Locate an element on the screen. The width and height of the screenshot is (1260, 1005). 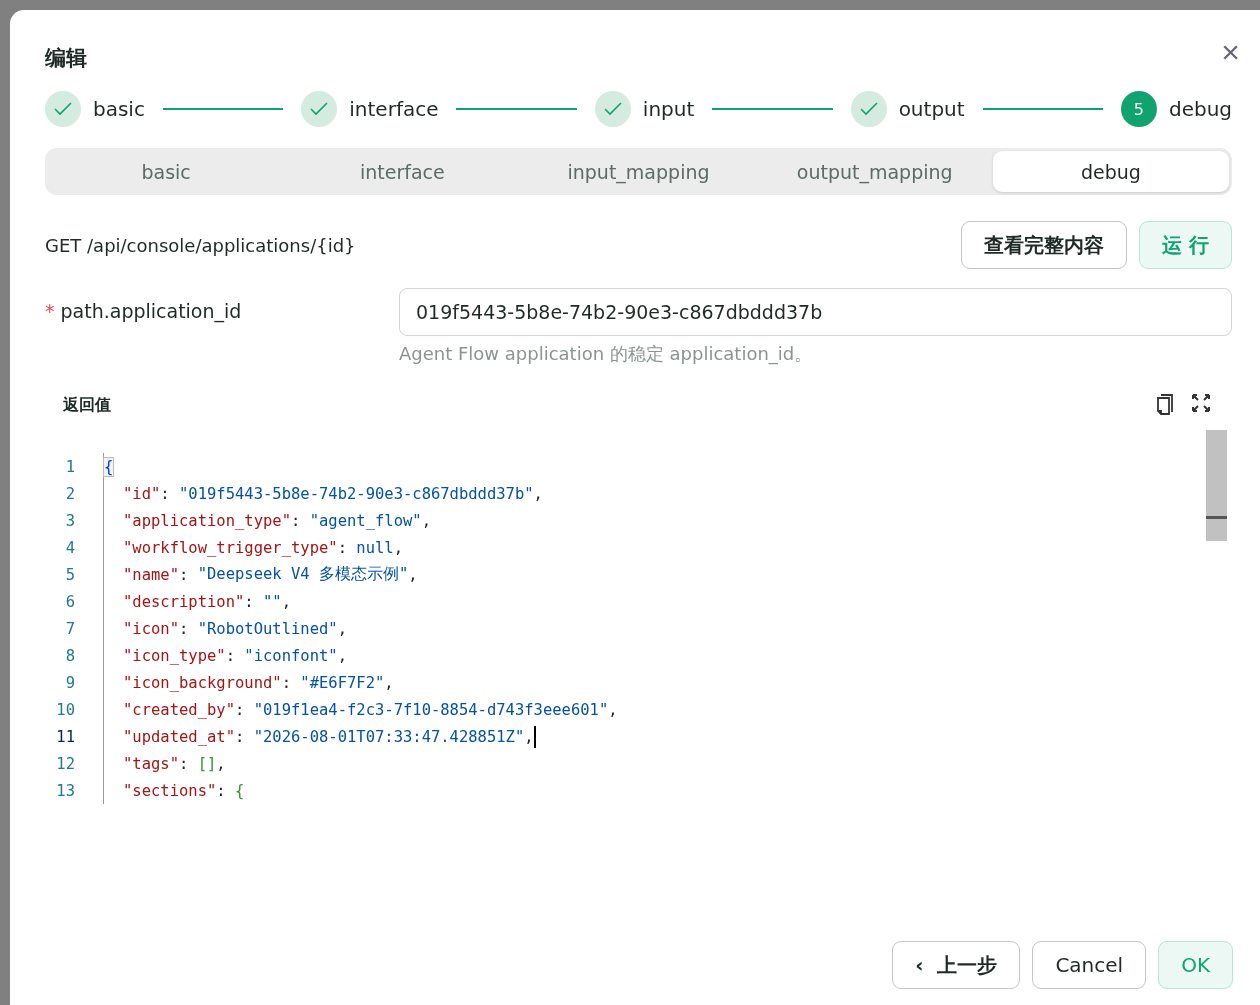
input-field: 019f5443-5b8e-74b2-90e3-c867dbddd37b is located at coordinates (815, 312).